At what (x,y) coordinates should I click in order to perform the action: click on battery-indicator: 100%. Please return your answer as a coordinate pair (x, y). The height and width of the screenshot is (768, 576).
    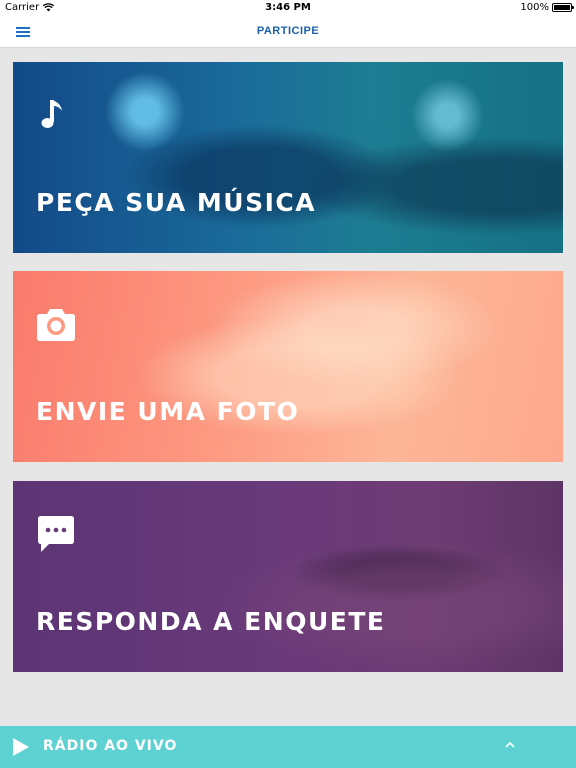
    Looking at the image, I should click on (547, 7).